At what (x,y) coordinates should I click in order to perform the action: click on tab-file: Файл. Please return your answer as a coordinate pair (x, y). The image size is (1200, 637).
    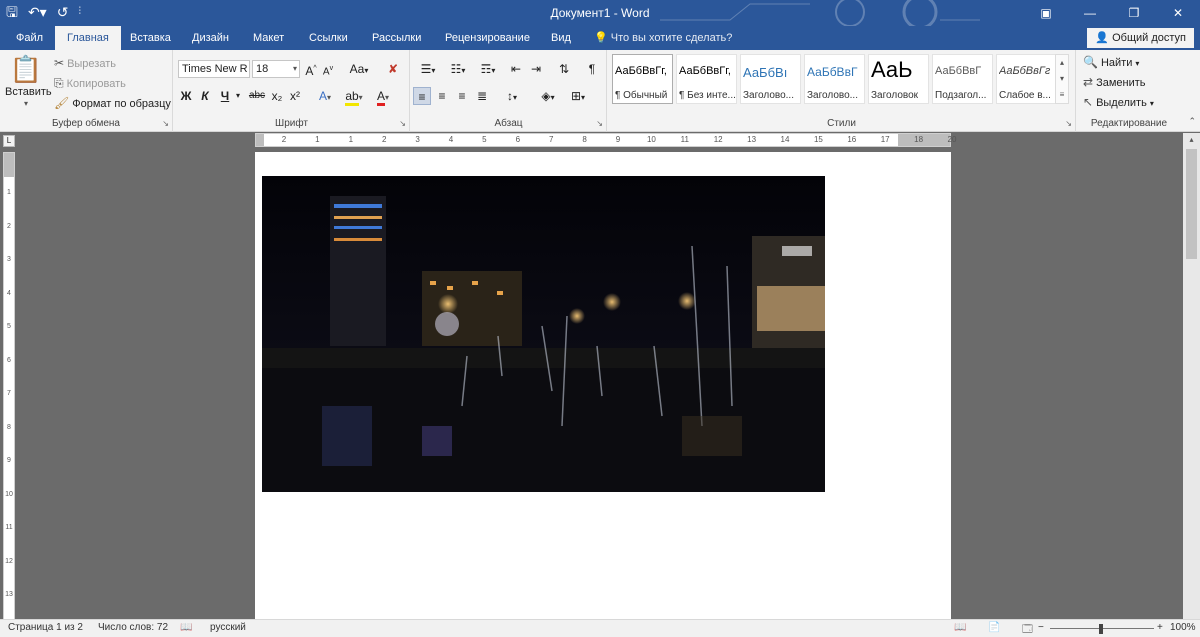
    Looking at the image, I should click on (29, 38).